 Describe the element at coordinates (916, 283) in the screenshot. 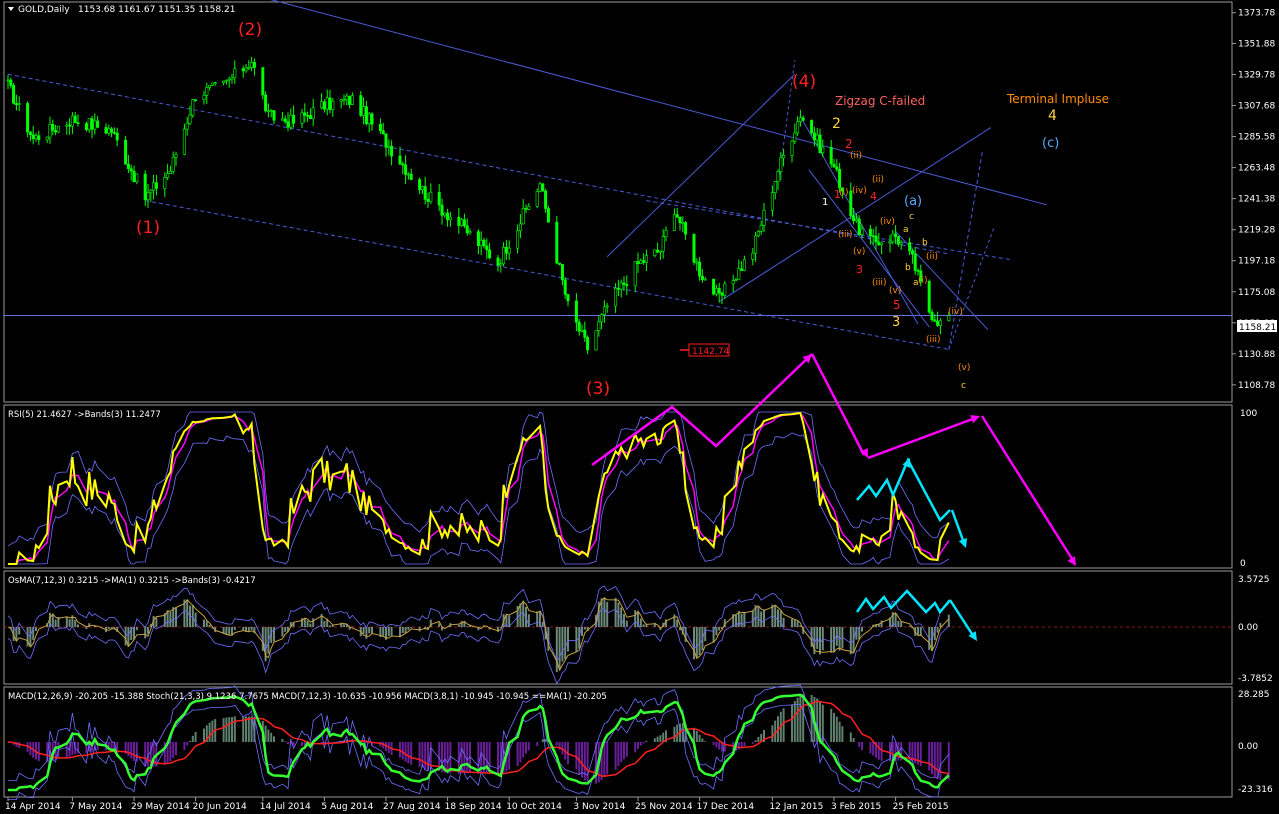

I see `minor-a-2: a` at that location.